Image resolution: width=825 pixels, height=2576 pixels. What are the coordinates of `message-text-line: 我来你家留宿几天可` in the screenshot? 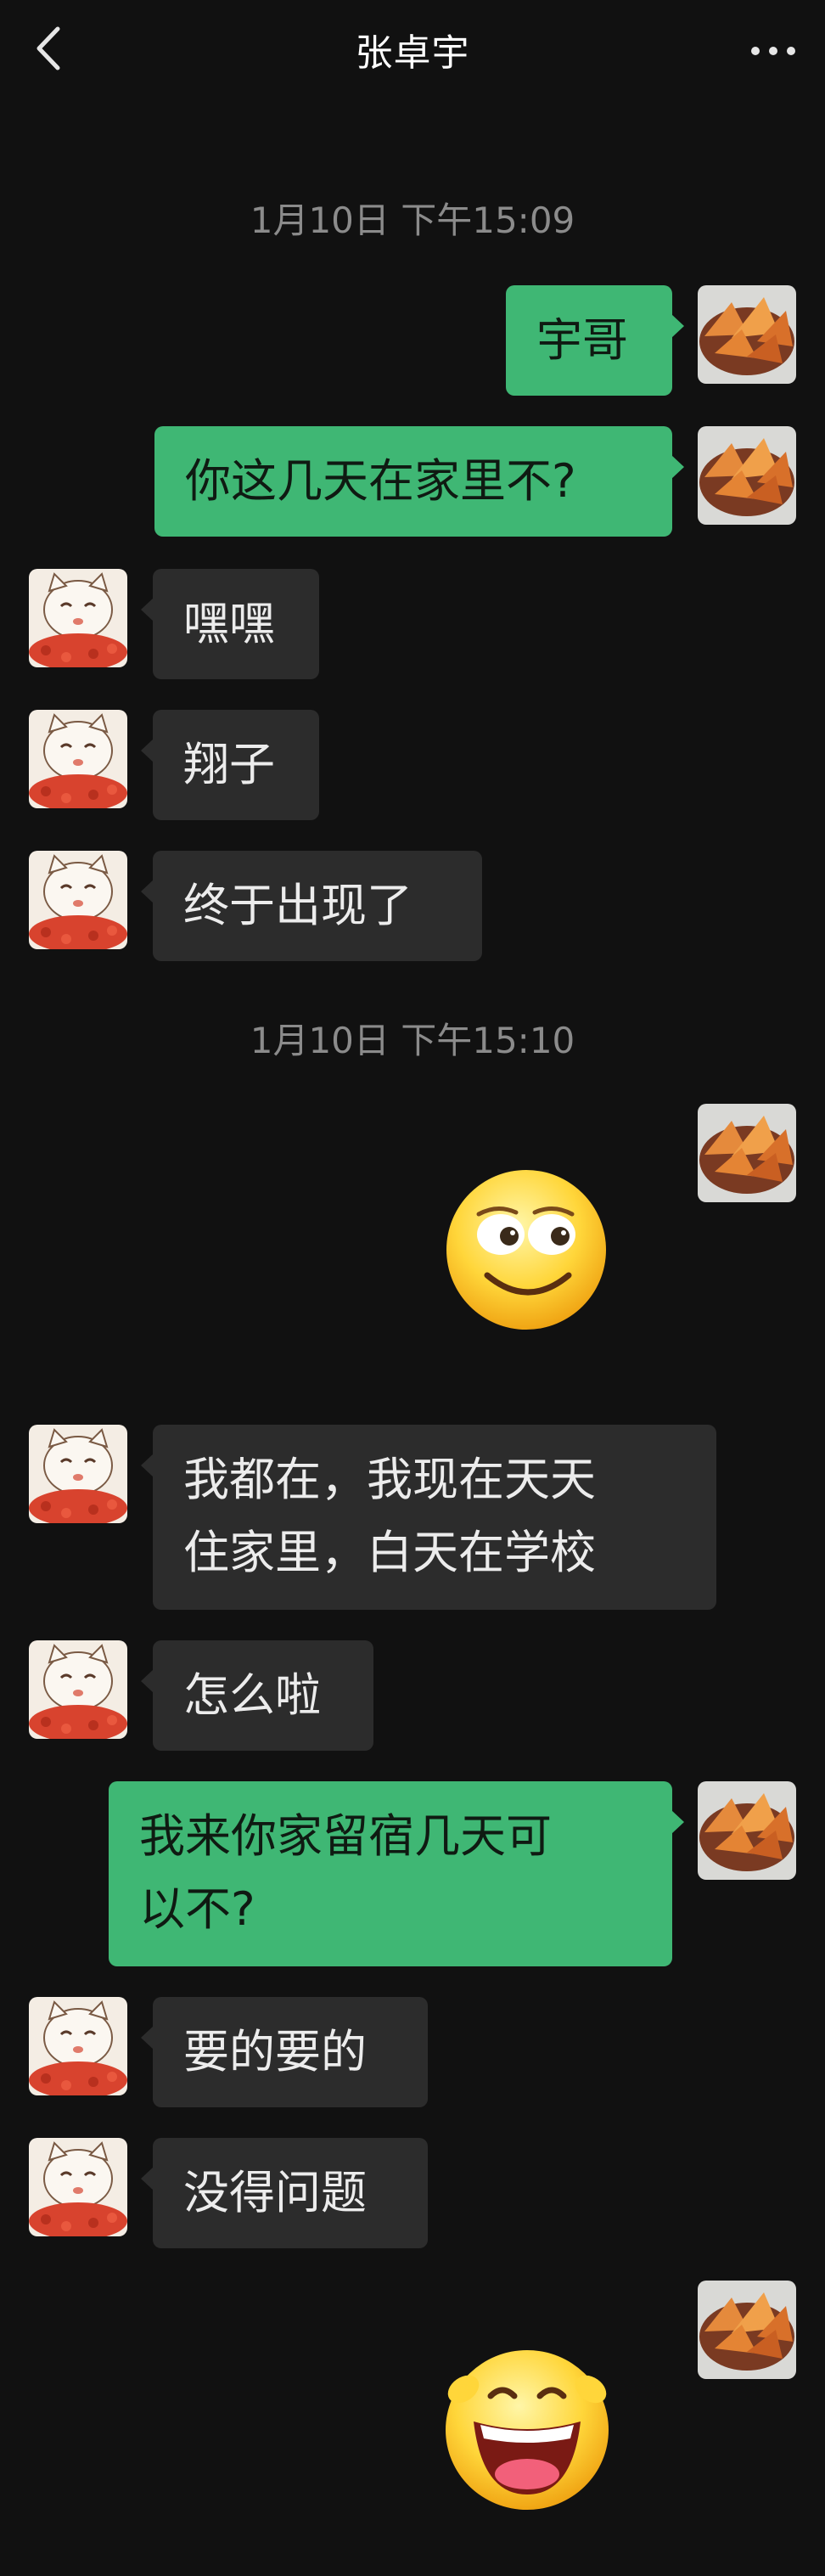 It's located at (345, 1836).